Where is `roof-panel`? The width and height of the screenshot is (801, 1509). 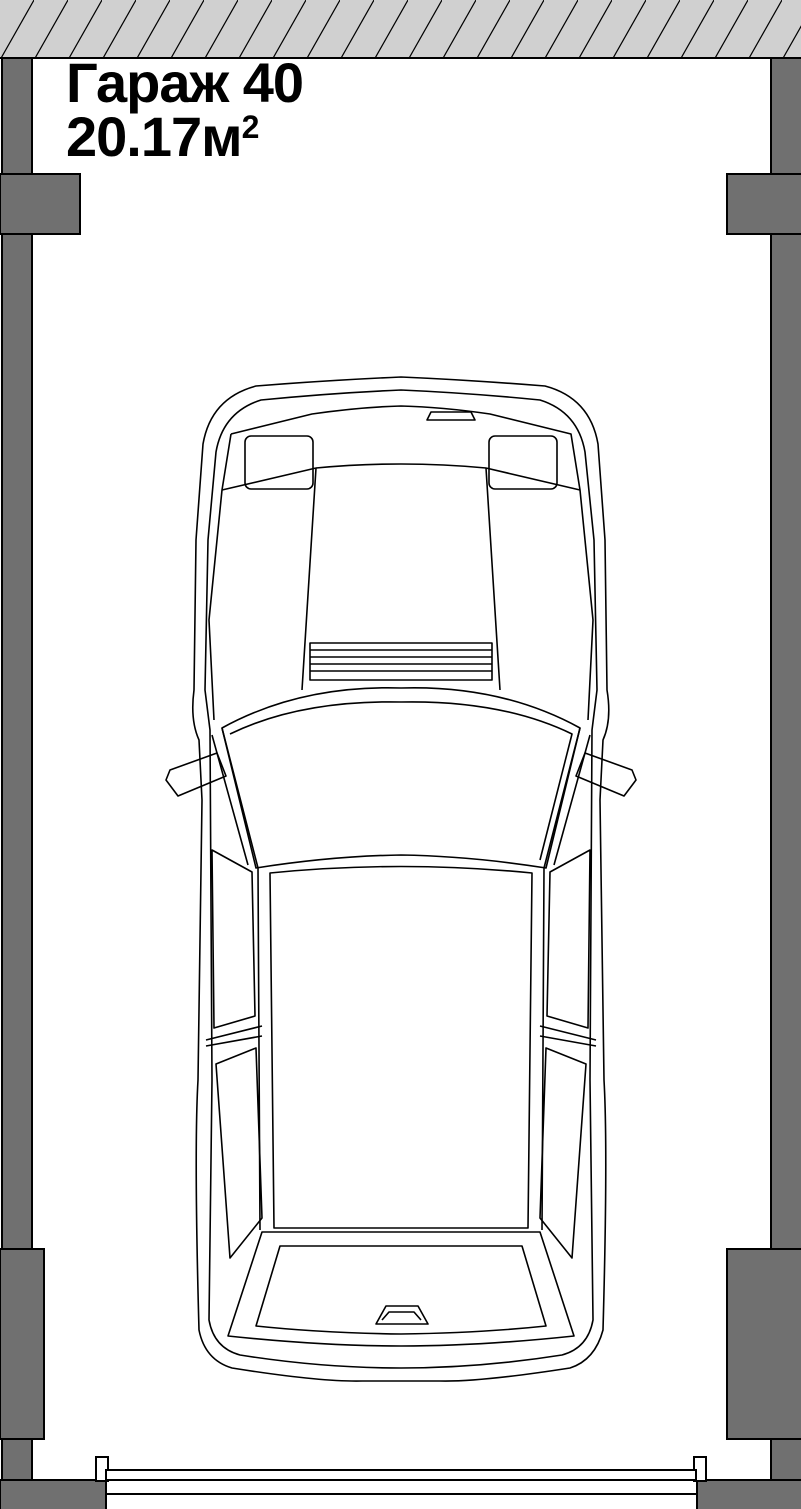 roof-panel is located at coordinates (401, 1047).